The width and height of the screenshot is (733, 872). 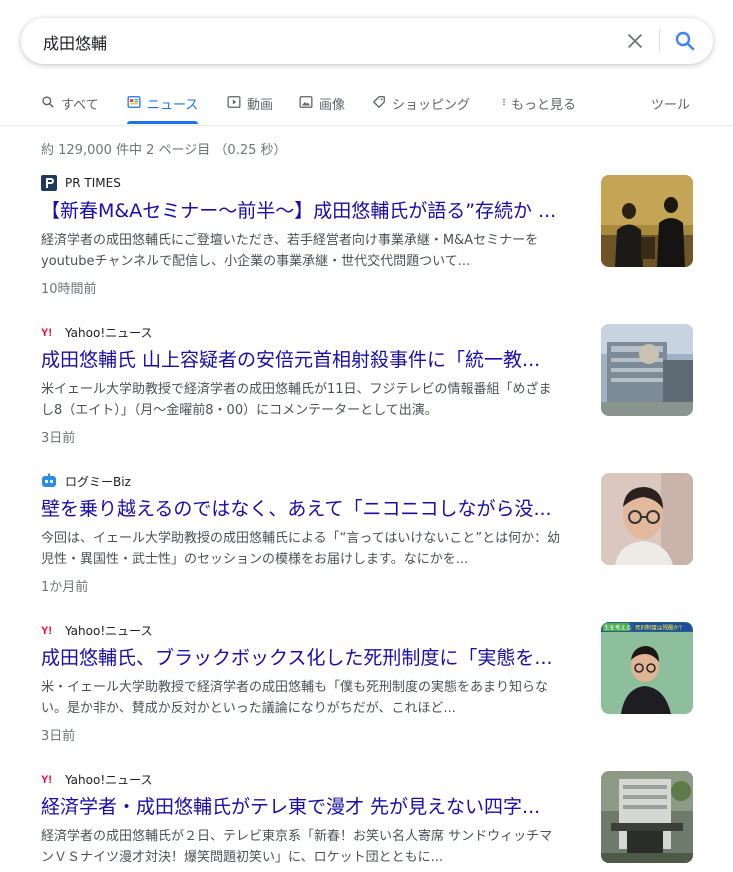 What do you see at coordinates (635, 41) in the screenshot?
I see `clear-icon` at bounding box center [635, 41].